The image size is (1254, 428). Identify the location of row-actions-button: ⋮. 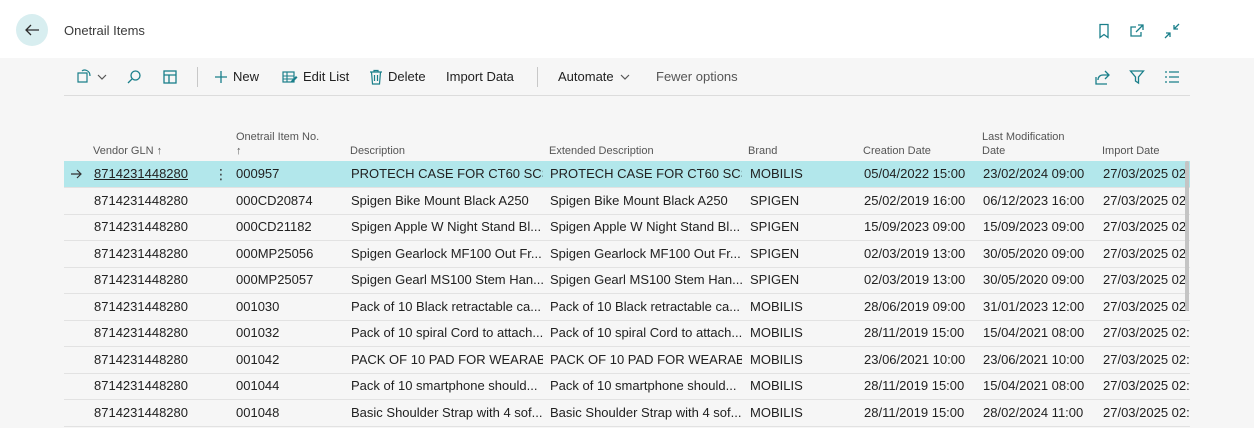
(221, 174).